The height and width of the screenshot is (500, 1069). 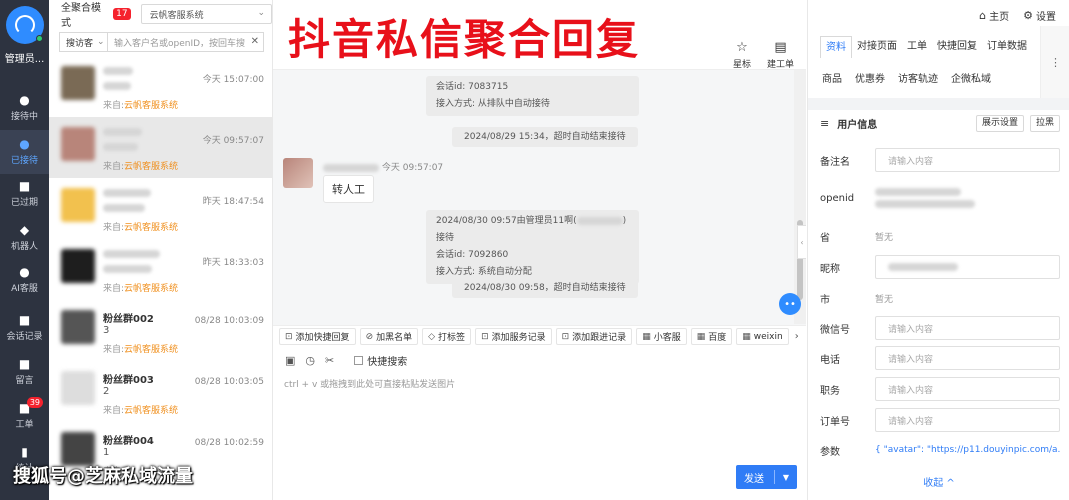 What do you see at coordinates (160, 147) in the screenshot?
I see `conversation-item: 来自:云帆客服系统 今天 09:57:07` at bounding box center [160, 147].